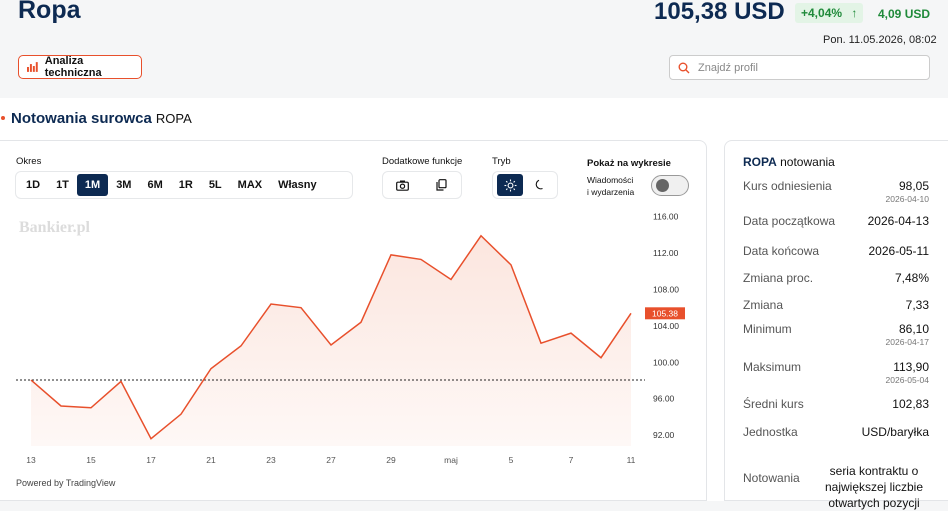 Image resolution: width=948 pixels, height=511 pixels. I want to click on search-icon, so click(684, 67).